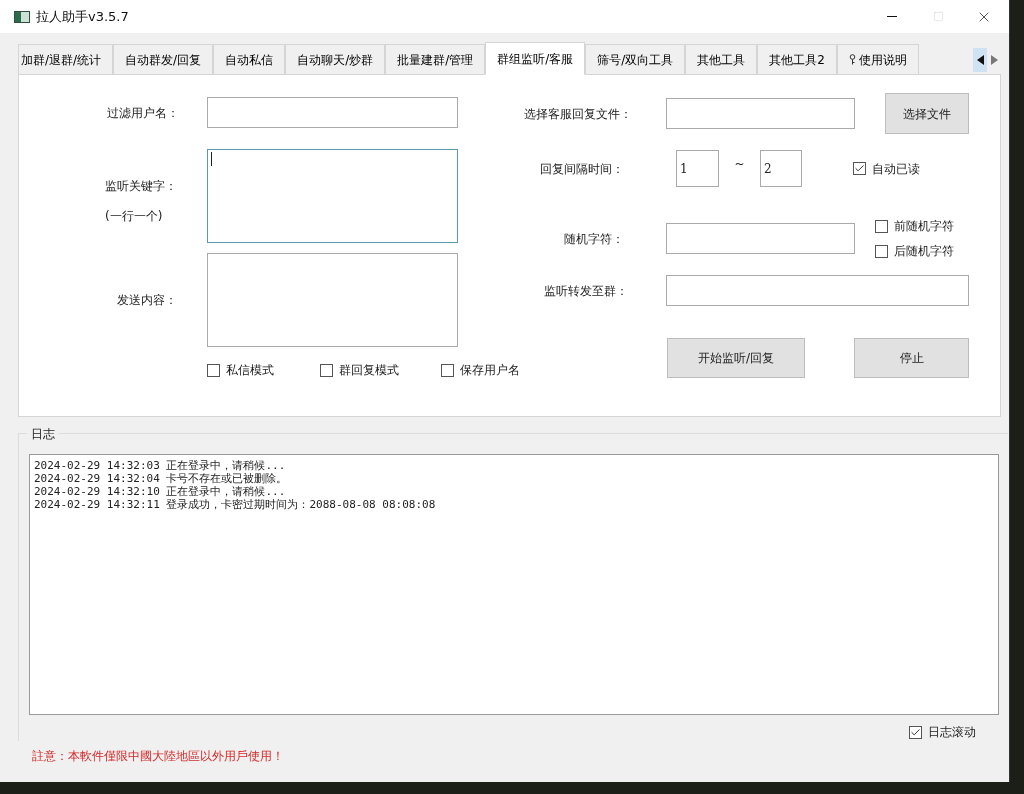 This screenshot has width=1024, height=794. What do you see at coordinates (134, 216) in the screenshot?
I see `field-hint: (一行一个)` at bounding box center [134, 216].